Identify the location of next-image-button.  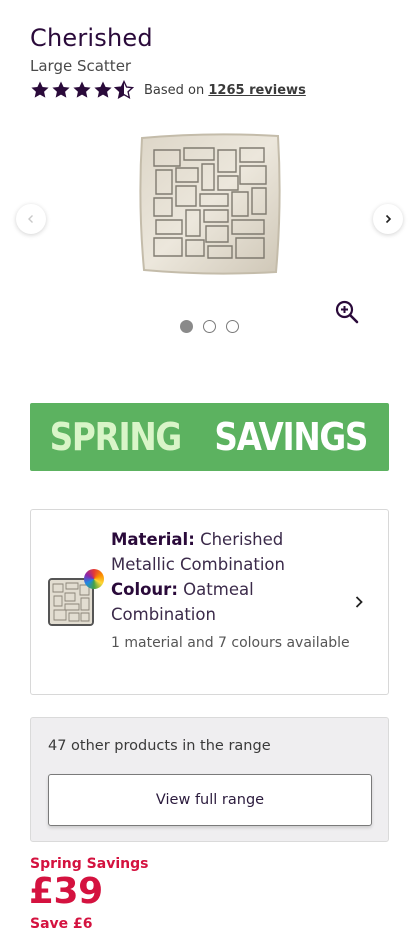
(388, 219).